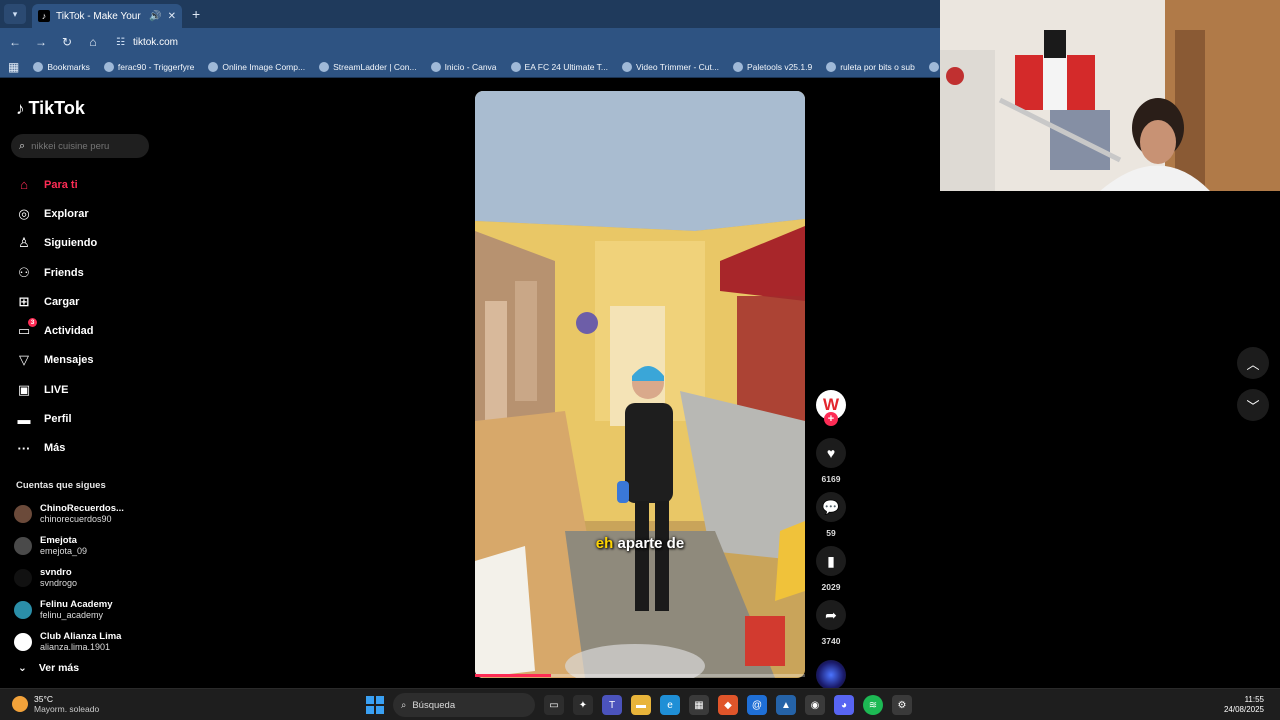 The width and height of the screenshot is (1280, 720). What do you see at coordinates (1244, 705) in the screenshot?
I see `system-clock: 11:55 24/08/2025` at bounding box center [1244, 705].